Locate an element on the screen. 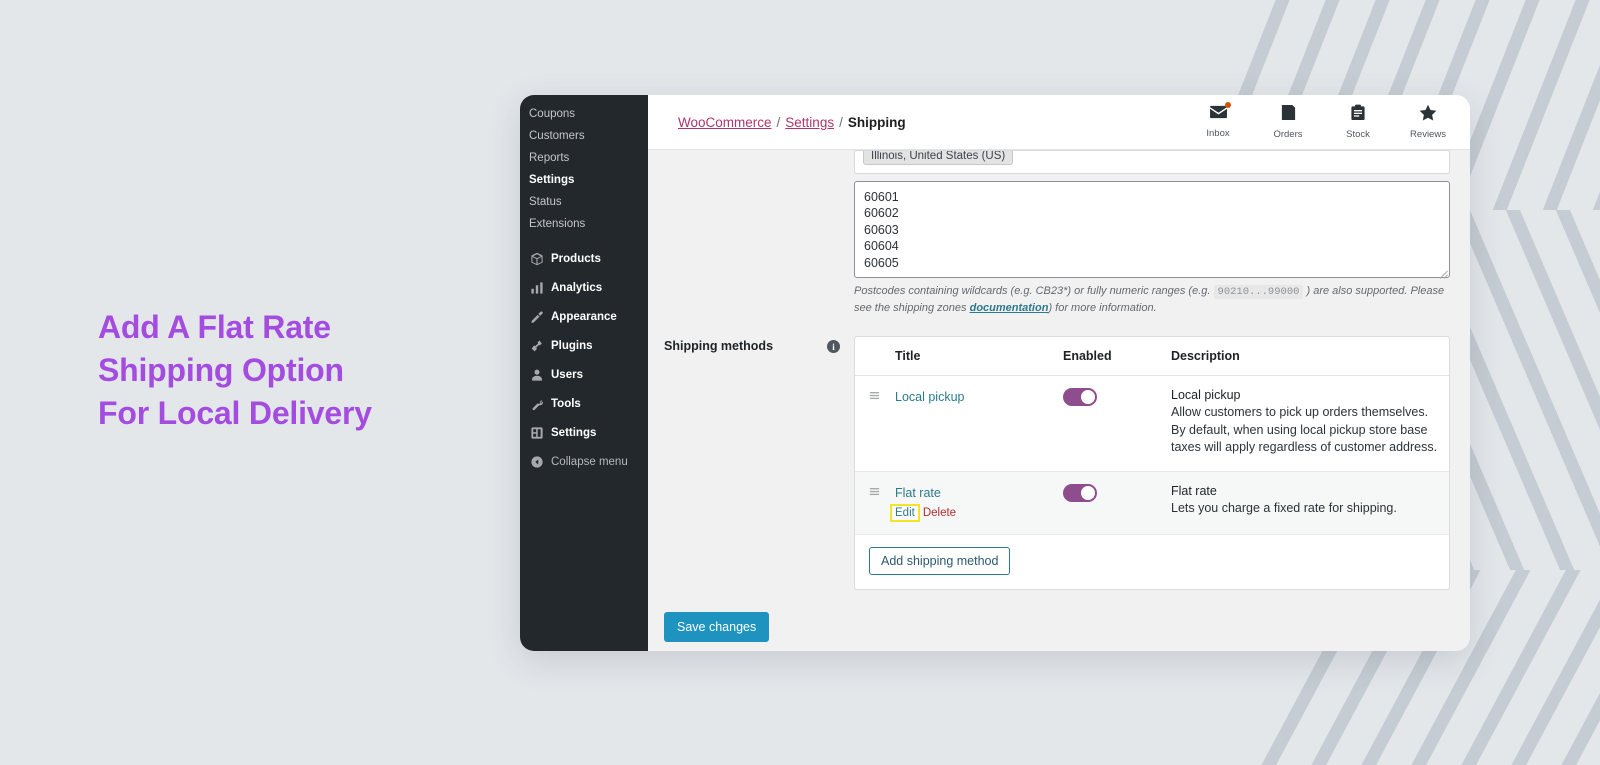  header-action-orders: Orders is located at coordinates (1288, 122).